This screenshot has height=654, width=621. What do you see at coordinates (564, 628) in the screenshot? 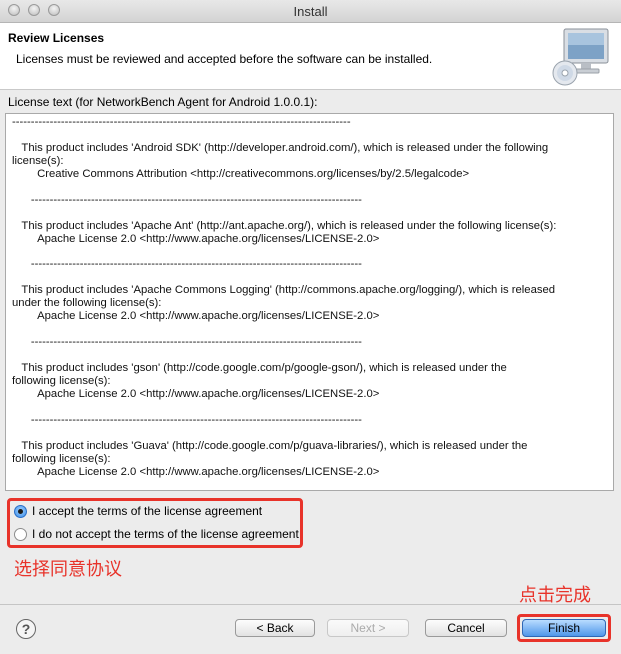
I see `finish-highlight-box` at bounding box center [564, 628].